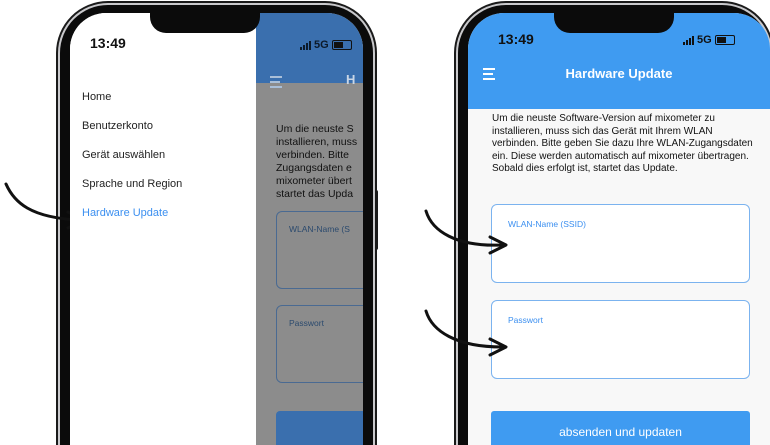 Image resolution: width=770 pixels, height=445 pixels. Describe the element at coordinates (315, 194) in the screenshot. I see `text-line: startet das Upda` at that location.